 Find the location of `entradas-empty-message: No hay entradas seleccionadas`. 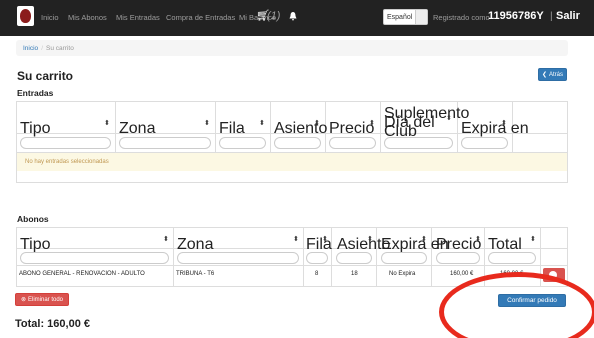

entradas-empty-message: No hay entradas seleccionadas is located at coordinates (292, 161).